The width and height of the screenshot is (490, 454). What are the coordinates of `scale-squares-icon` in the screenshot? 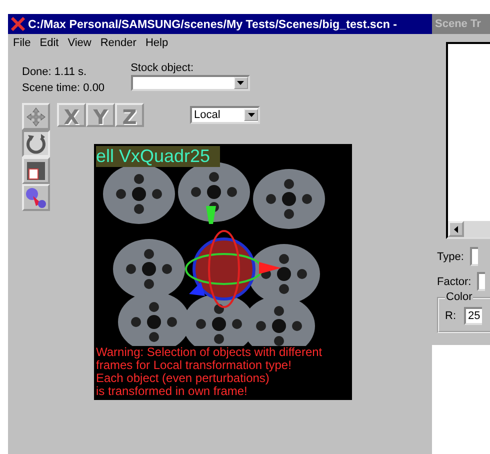 It's located at (36, 170).